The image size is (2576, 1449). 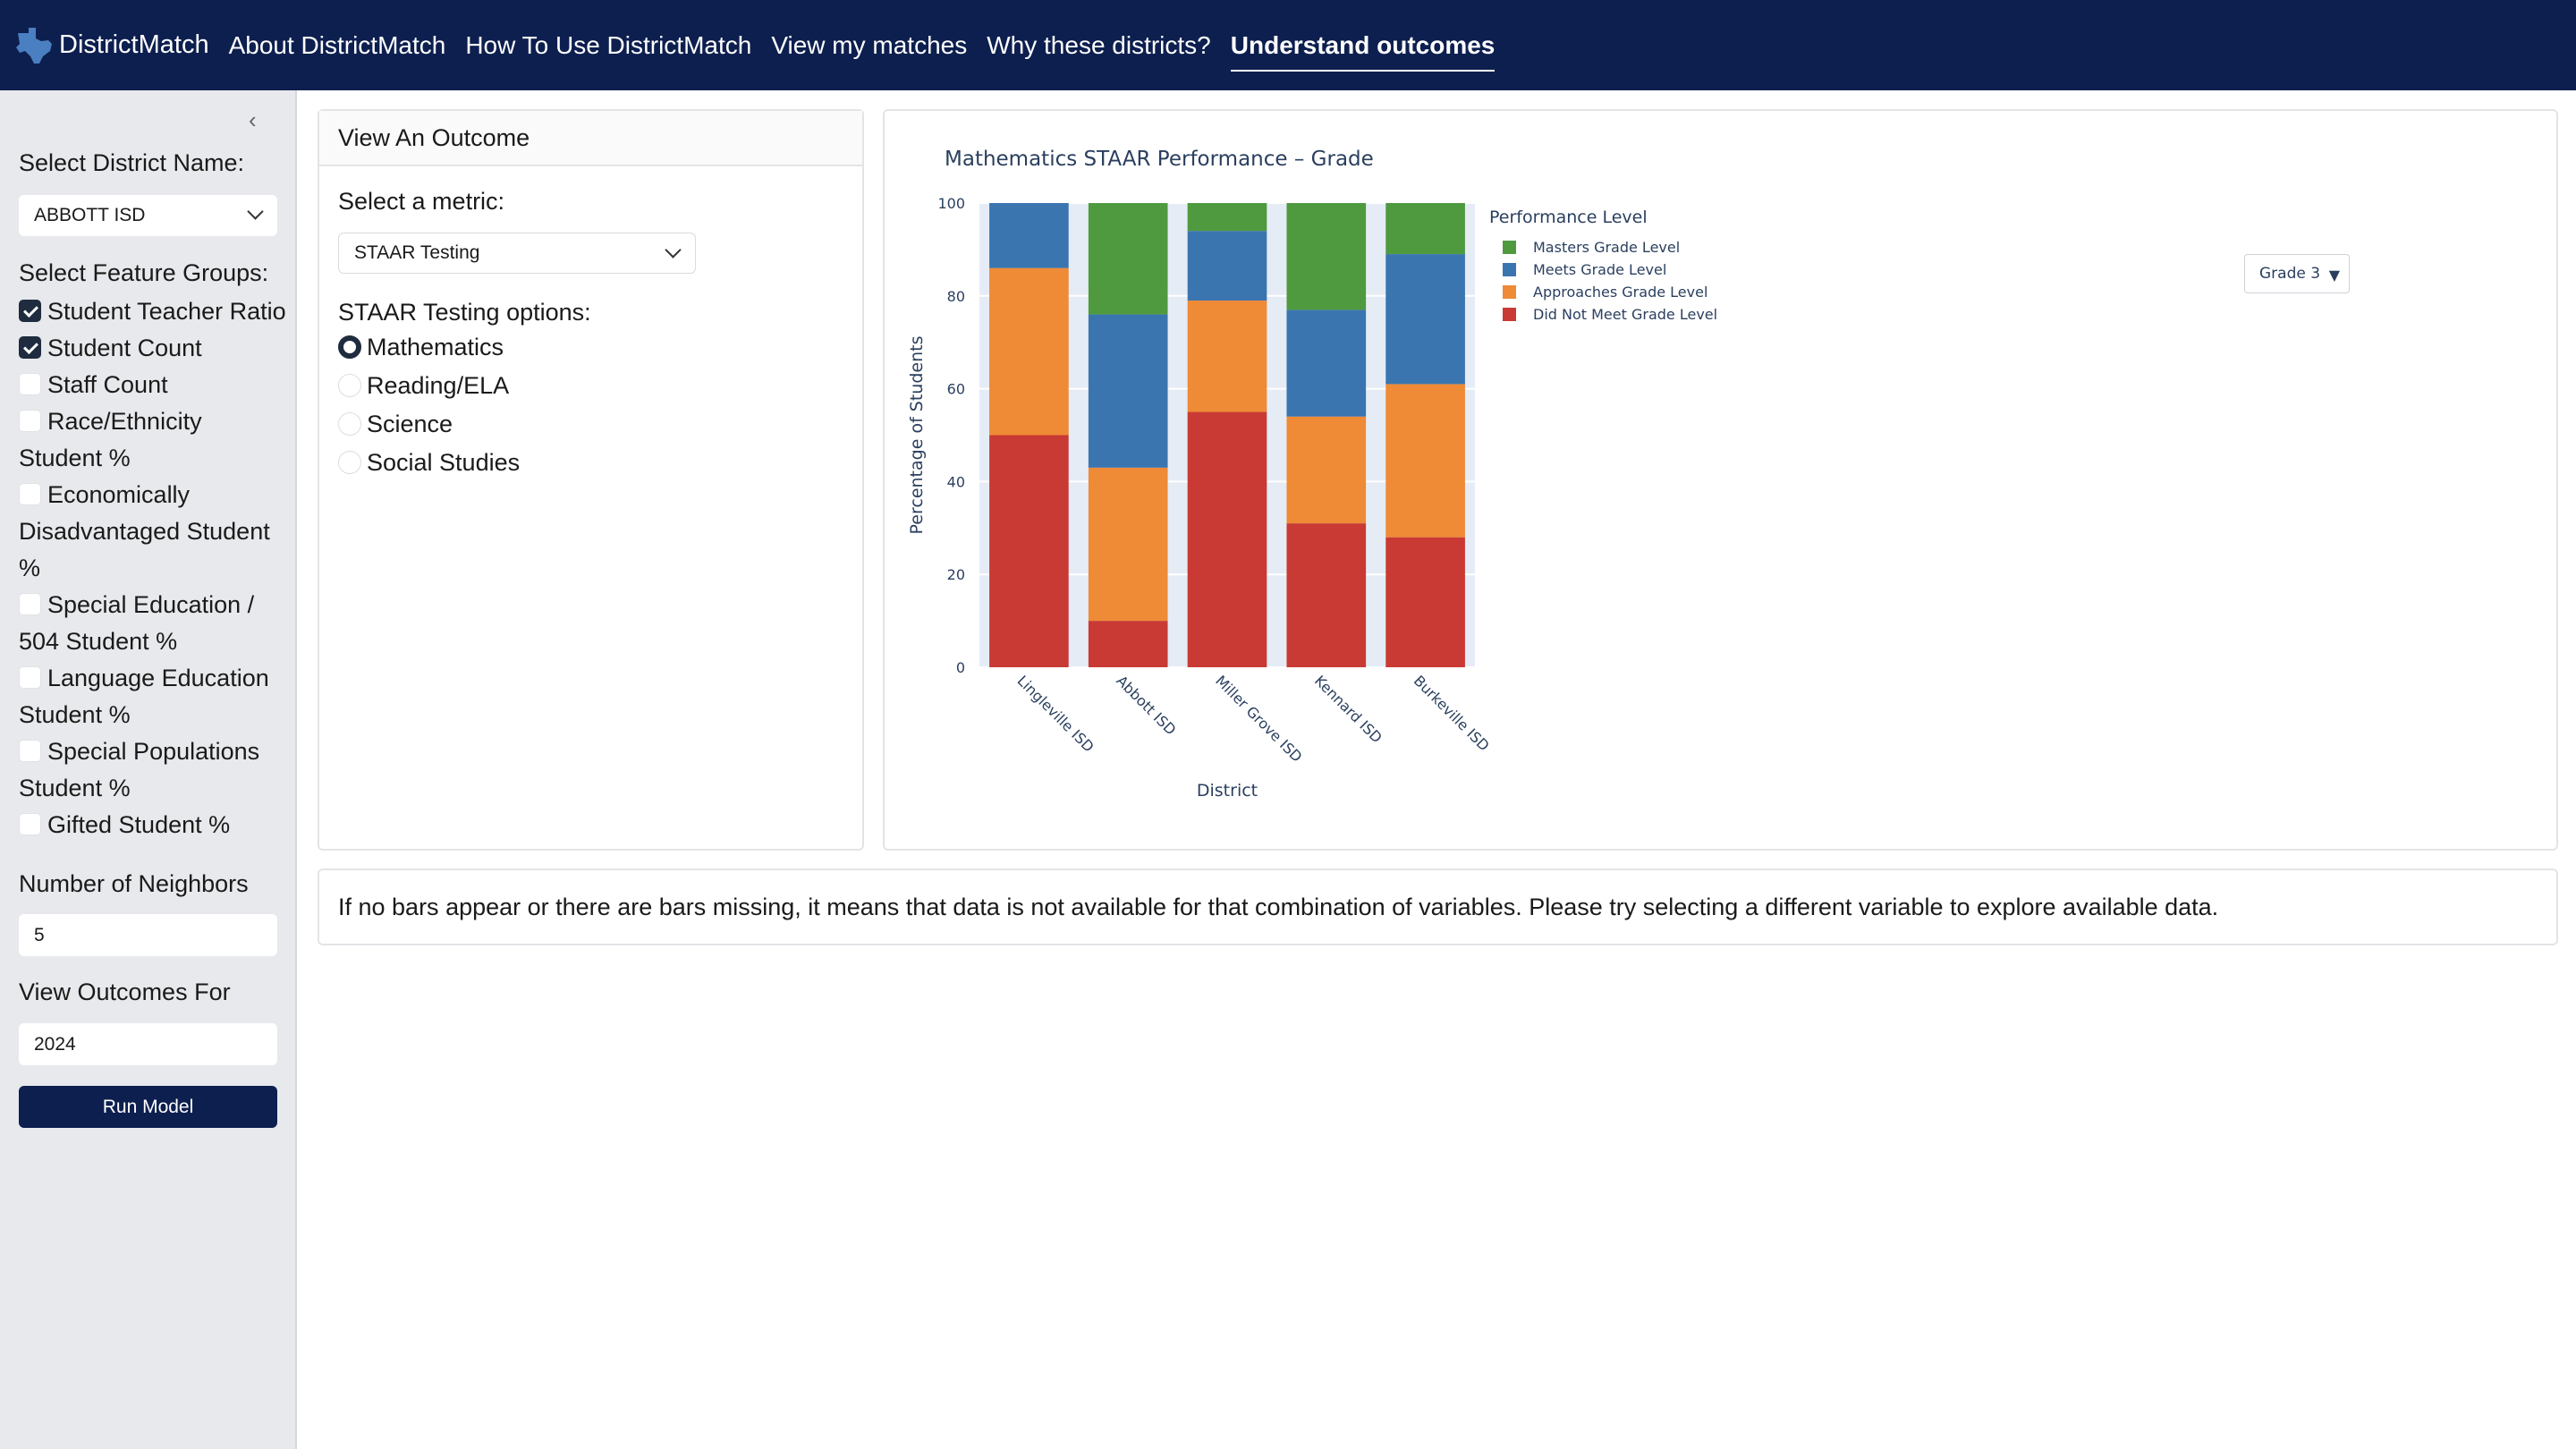 I want to click on staar-option: Social Studies, so click(x=429, y=463).